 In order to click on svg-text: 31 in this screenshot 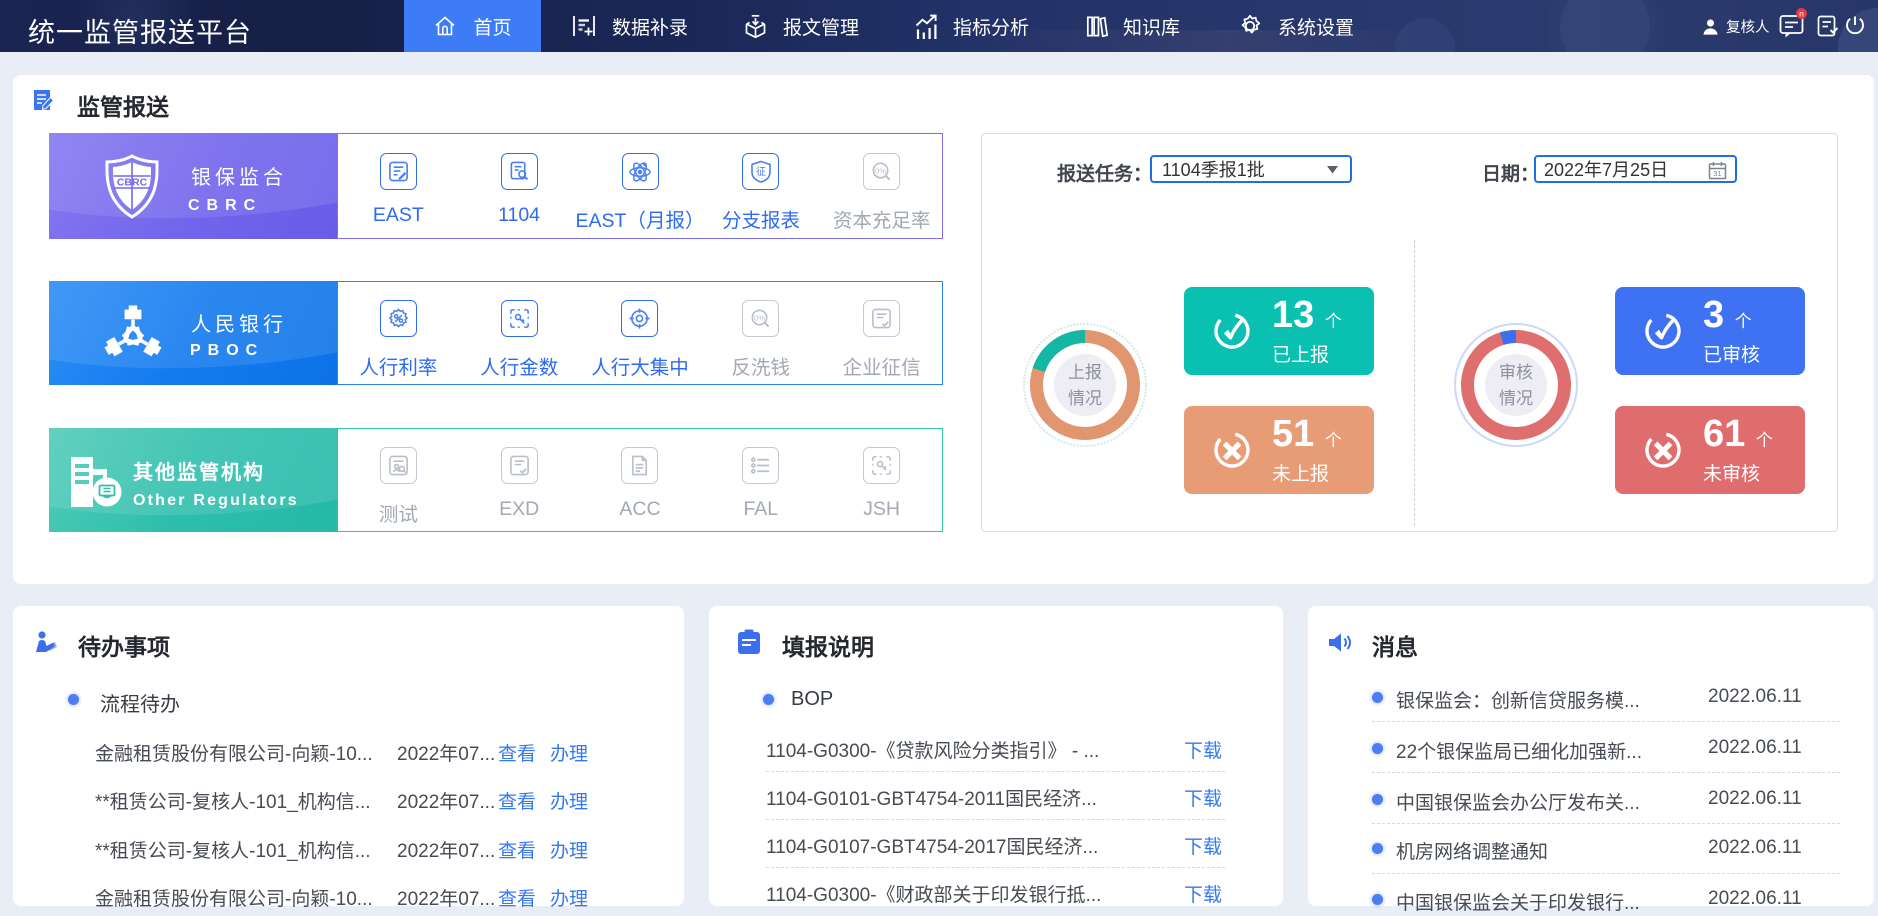, I will do `click(1717, 173)`.